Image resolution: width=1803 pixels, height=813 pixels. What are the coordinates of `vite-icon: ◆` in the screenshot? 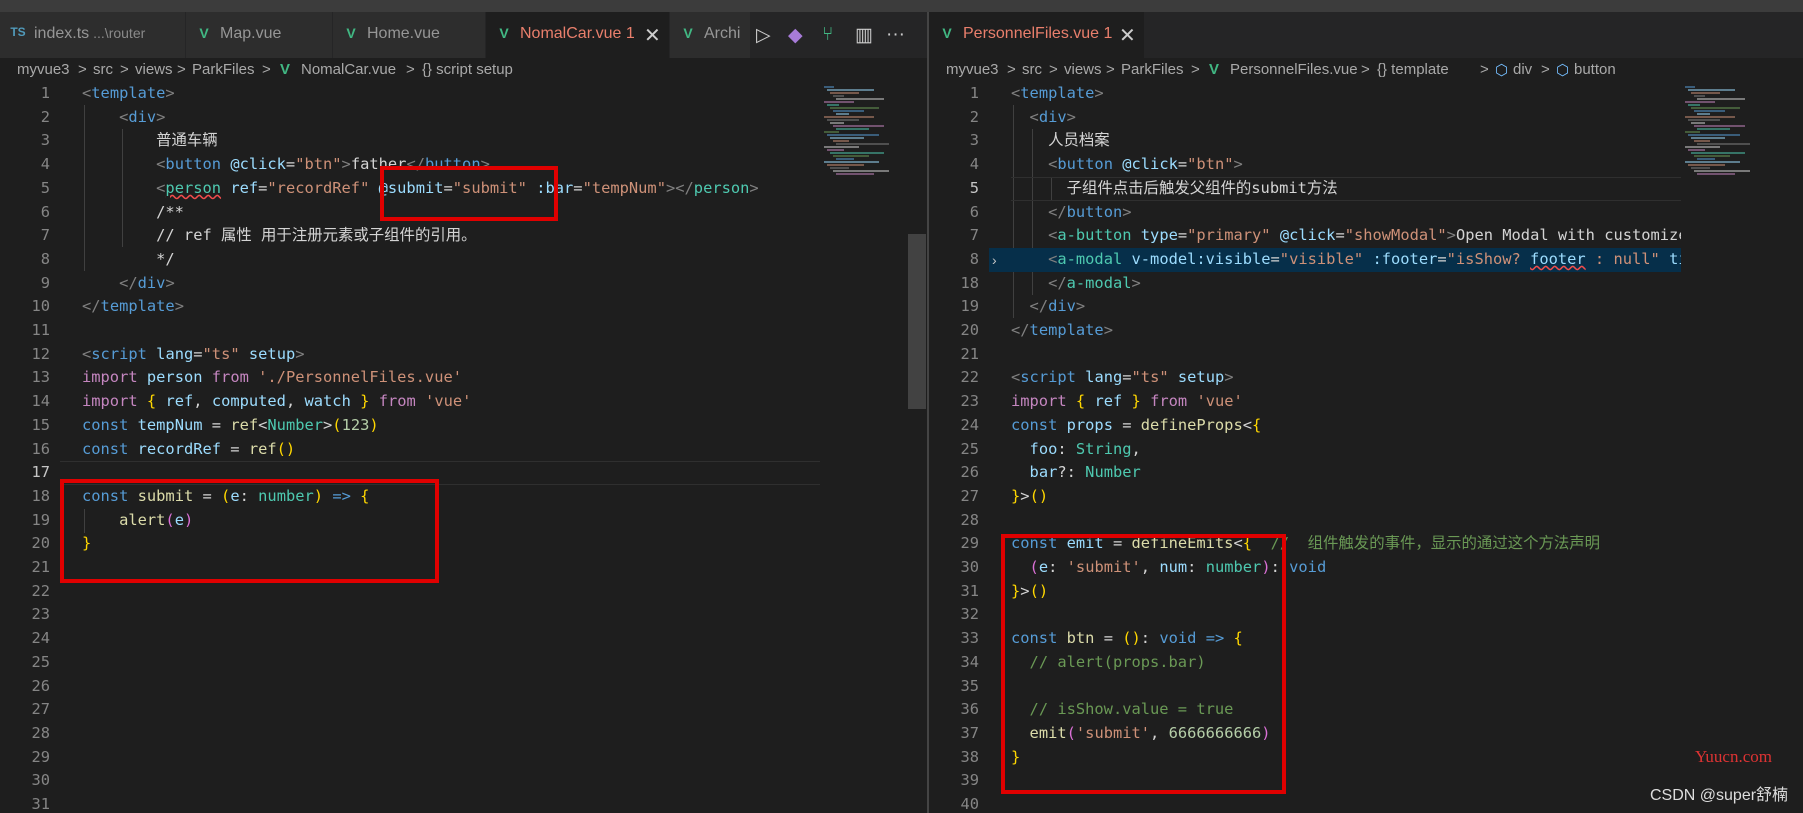 It's located at (795, 35).